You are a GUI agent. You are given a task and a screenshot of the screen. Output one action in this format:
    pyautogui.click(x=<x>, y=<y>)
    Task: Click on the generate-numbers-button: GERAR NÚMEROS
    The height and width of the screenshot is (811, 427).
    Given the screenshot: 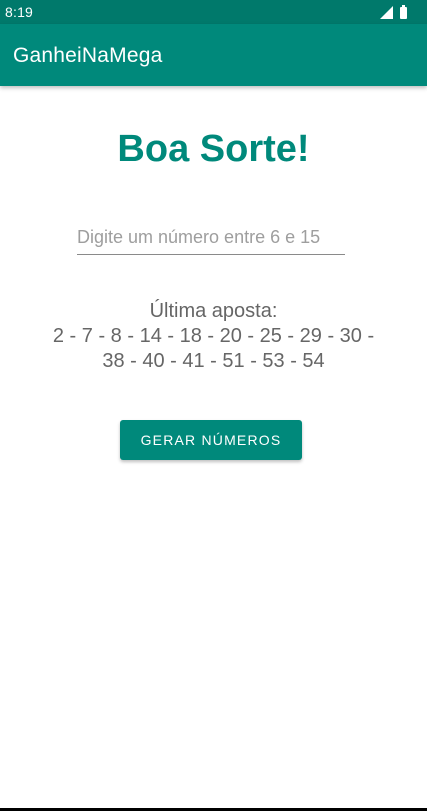 What is the action you would take?
    pyautogui.click(x=211, y=440)
    